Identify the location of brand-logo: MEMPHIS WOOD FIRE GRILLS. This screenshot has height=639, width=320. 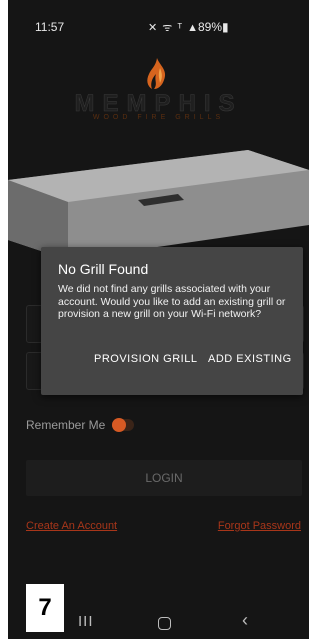
(158, 96).